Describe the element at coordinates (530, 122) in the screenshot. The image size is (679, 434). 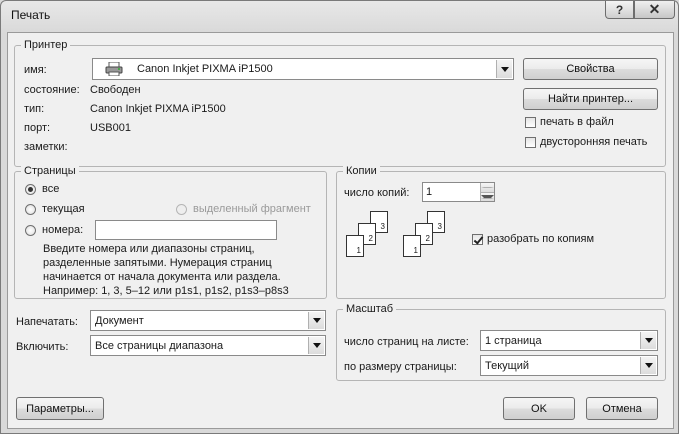
I see `print-to-file-checkbox` at that location.